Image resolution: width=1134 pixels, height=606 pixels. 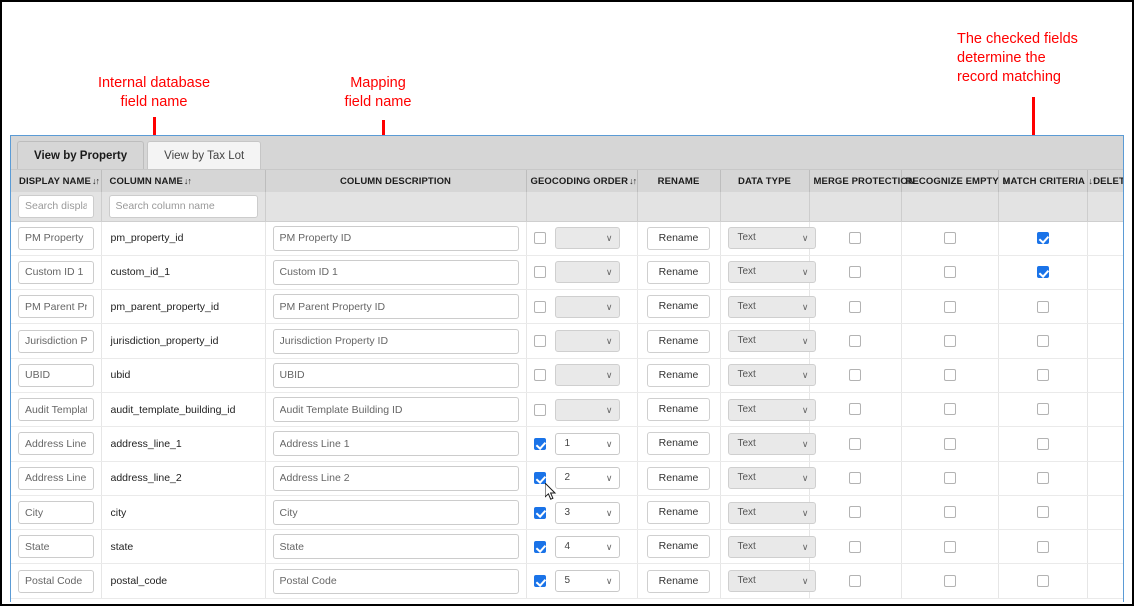 I want to click on th-geocoding-order: GEOCODING ORDER↓↑, so click(x=582, y=181).